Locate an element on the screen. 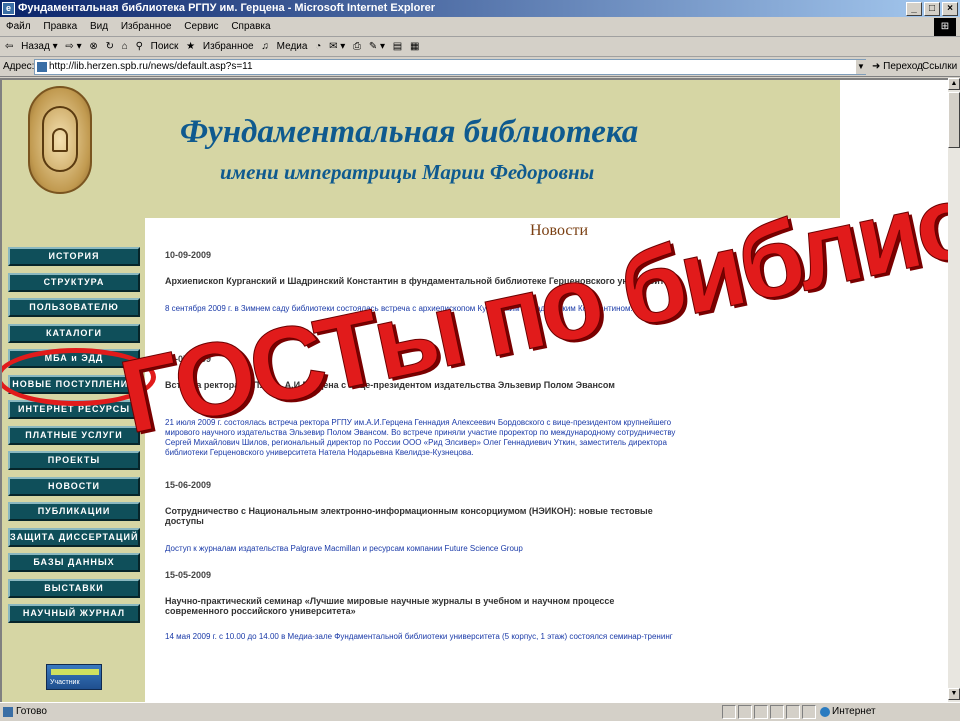  university-crest-logo is located at coordinates (60, 140).